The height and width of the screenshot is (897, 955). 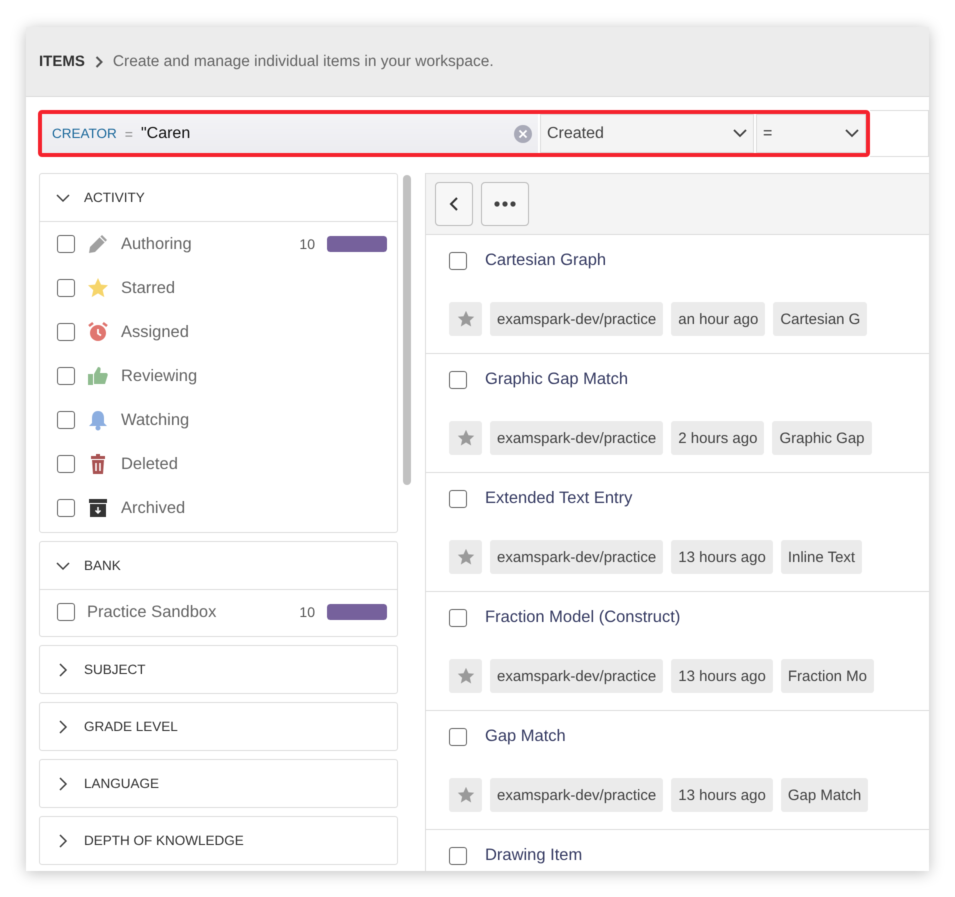 I want to click on item-tag: an hour ago, so click(x=718, y=319).